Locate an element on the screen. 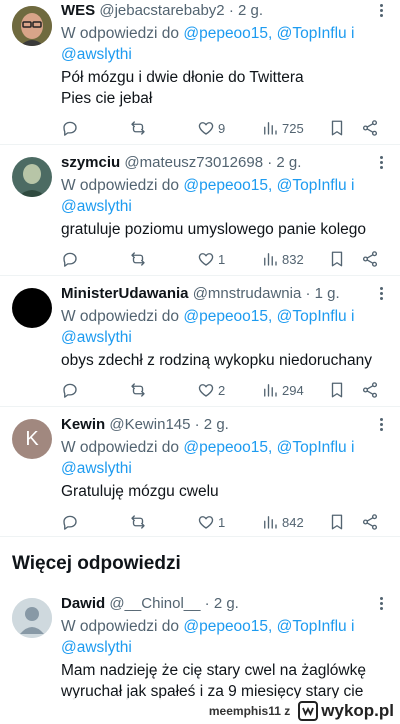 This screenshot has width=400, height=724. tweet-header: szymciu @mateusz73012698 · 2 g. is located at coordinates (224, 163).